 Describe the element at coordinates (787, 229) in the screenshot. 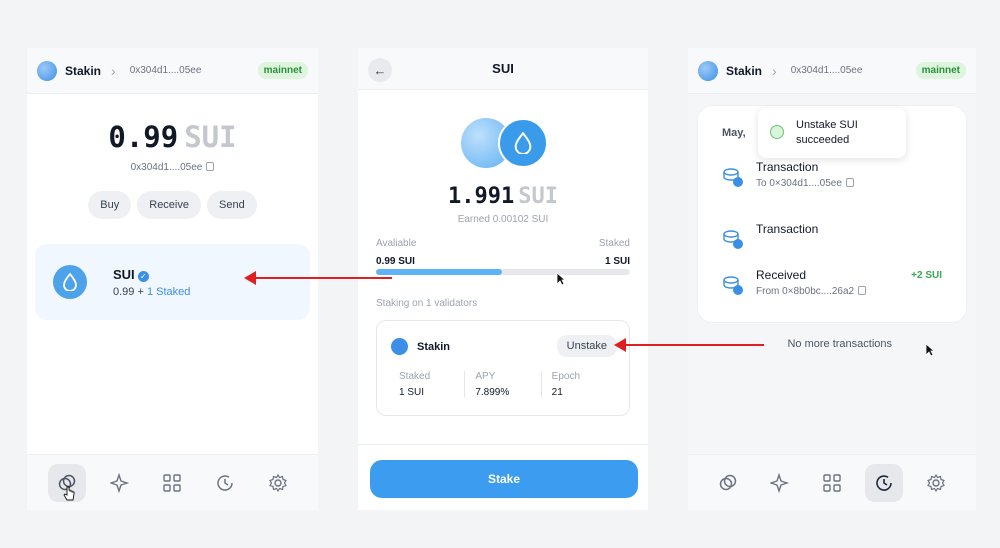

I see `transaction-title: Transaction` at that location.